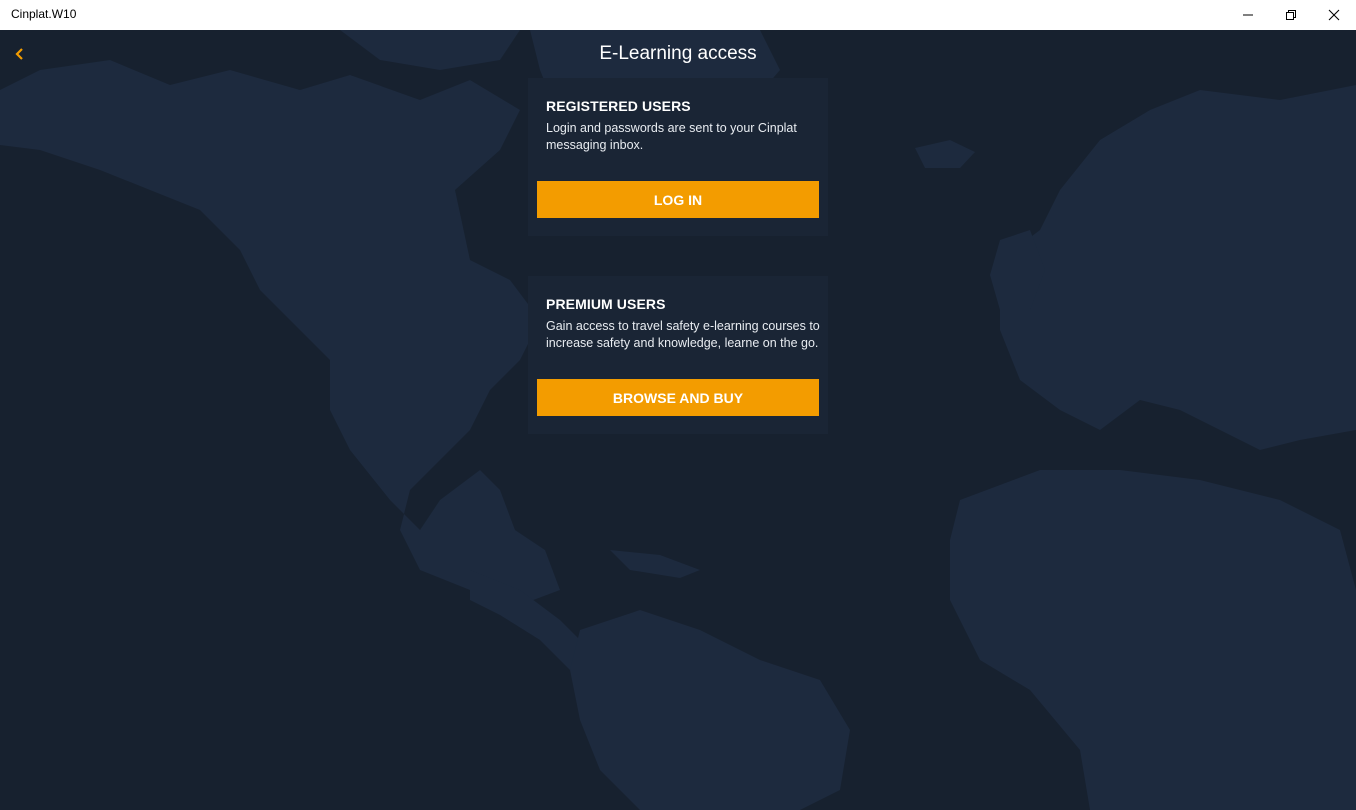 Image resolution: width=1356 pixels, height=810 pixels. I want to click on window-titlebar: Cinplat.W10, so click(678, 15).